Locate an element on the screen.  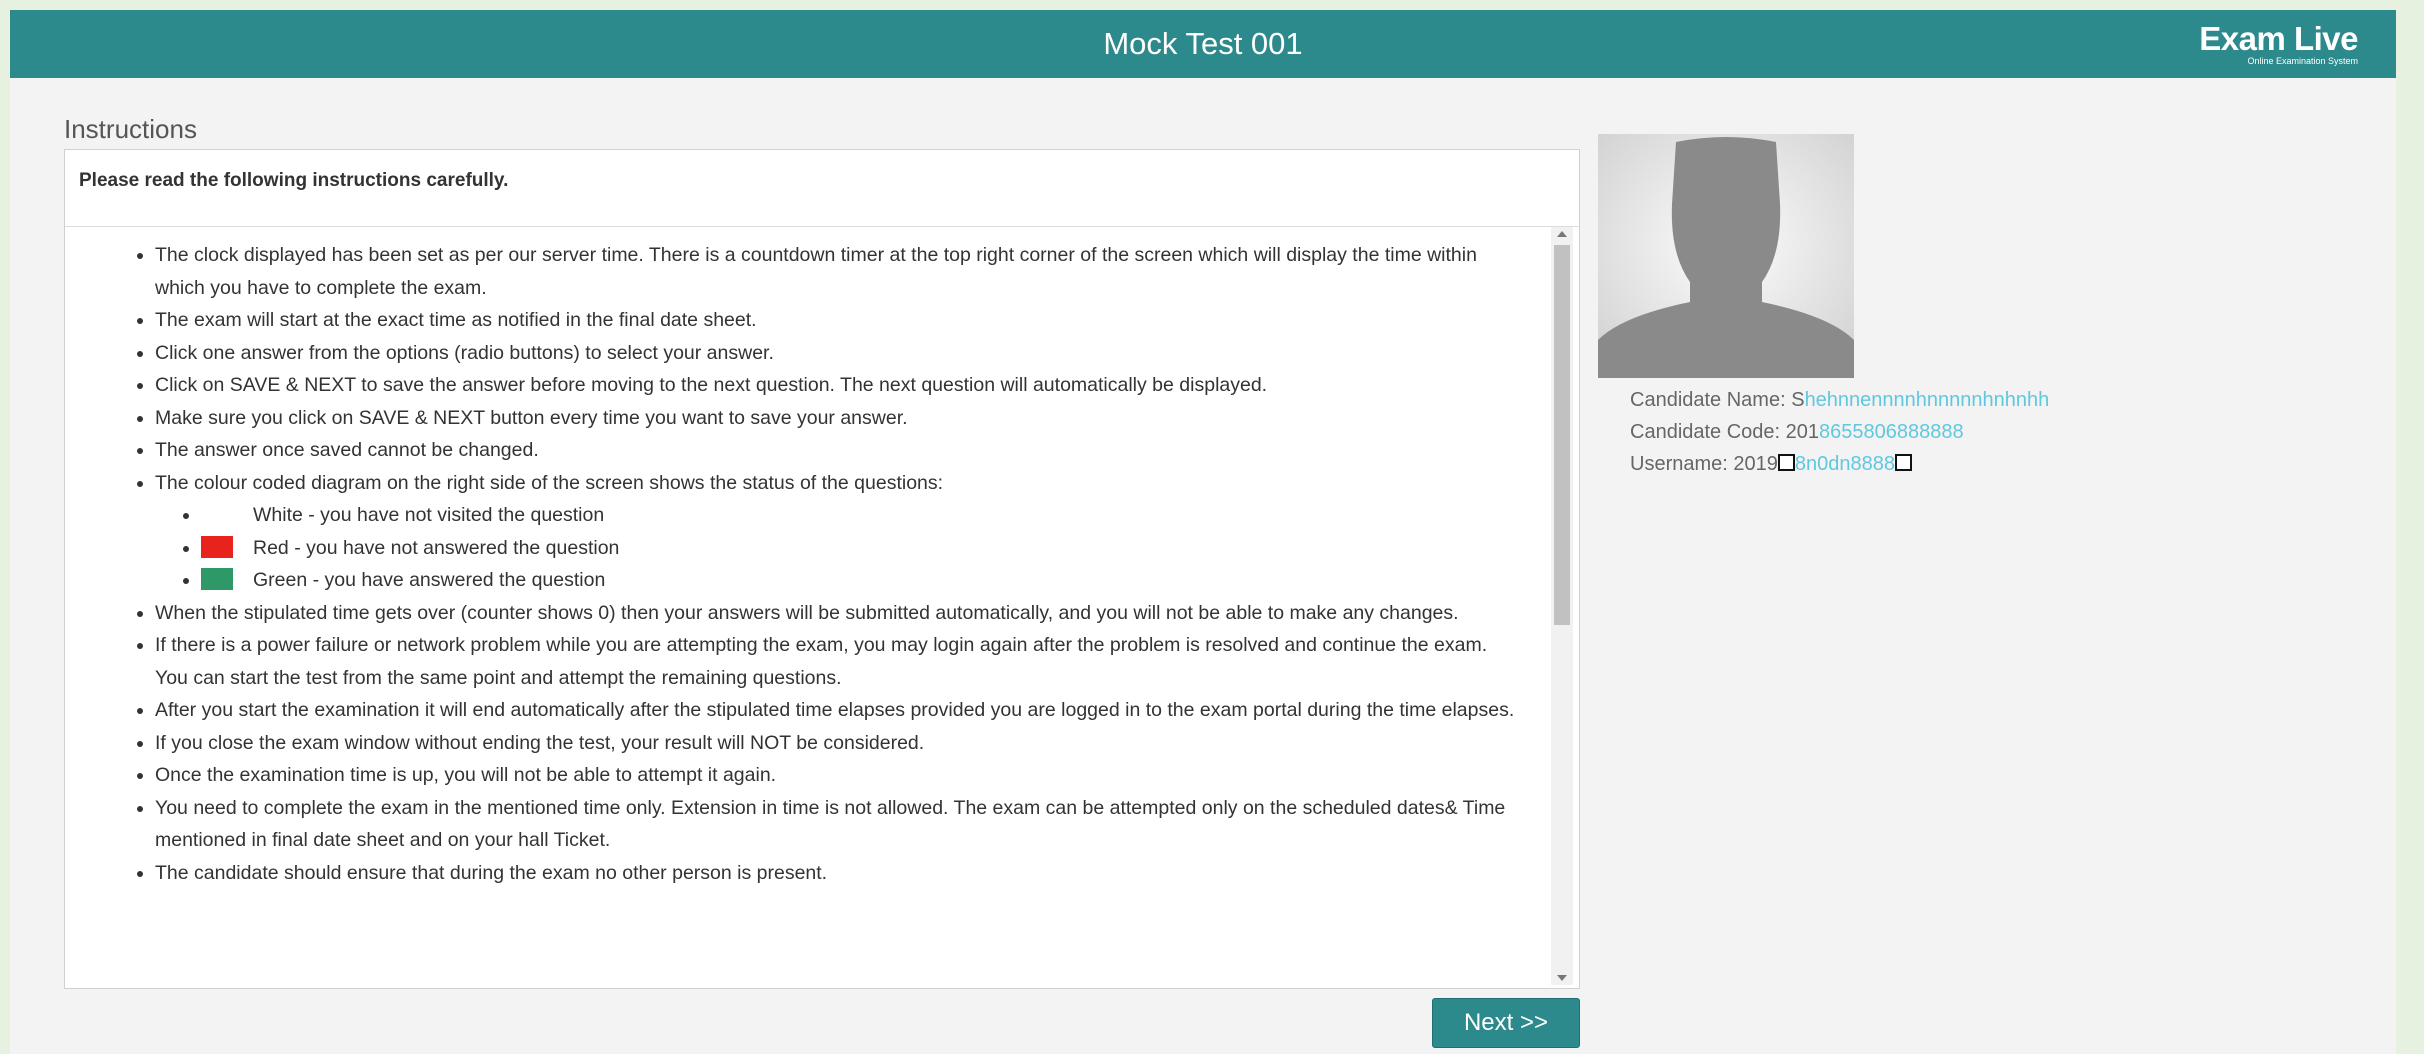
candidate-code-value: 201 is located at coordinates (1802, 432).